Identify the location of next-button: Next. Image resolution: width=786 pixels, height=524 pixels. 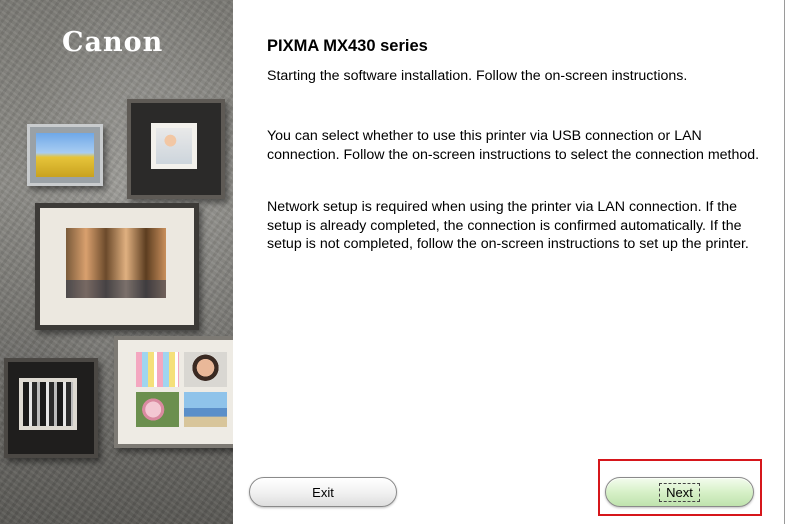
(679, 492).